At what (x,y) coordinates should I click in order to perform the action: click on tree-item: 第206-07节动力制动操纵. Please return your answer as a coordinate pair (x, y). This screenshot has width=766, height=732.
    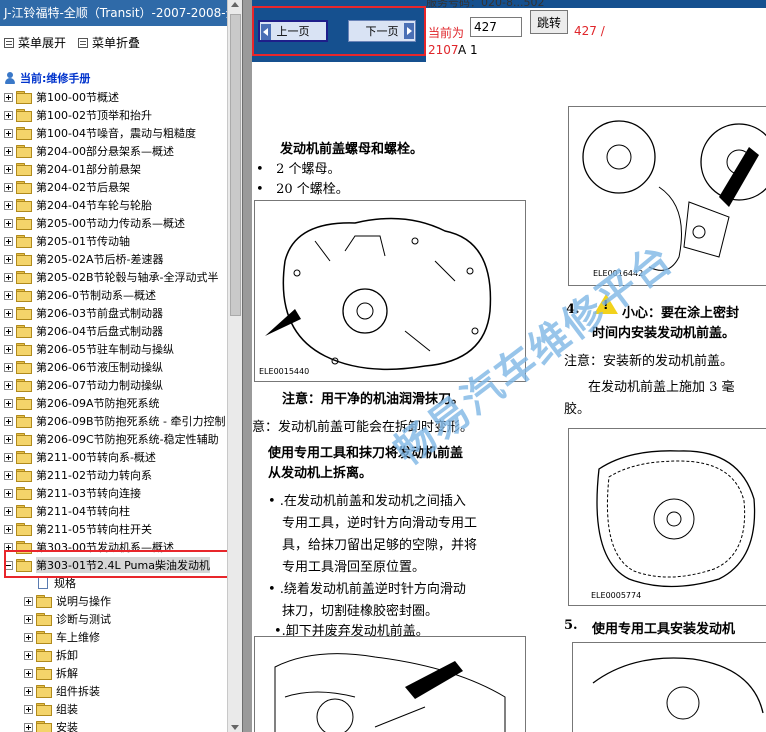
    Looking at the image, I should click on (113, 385).